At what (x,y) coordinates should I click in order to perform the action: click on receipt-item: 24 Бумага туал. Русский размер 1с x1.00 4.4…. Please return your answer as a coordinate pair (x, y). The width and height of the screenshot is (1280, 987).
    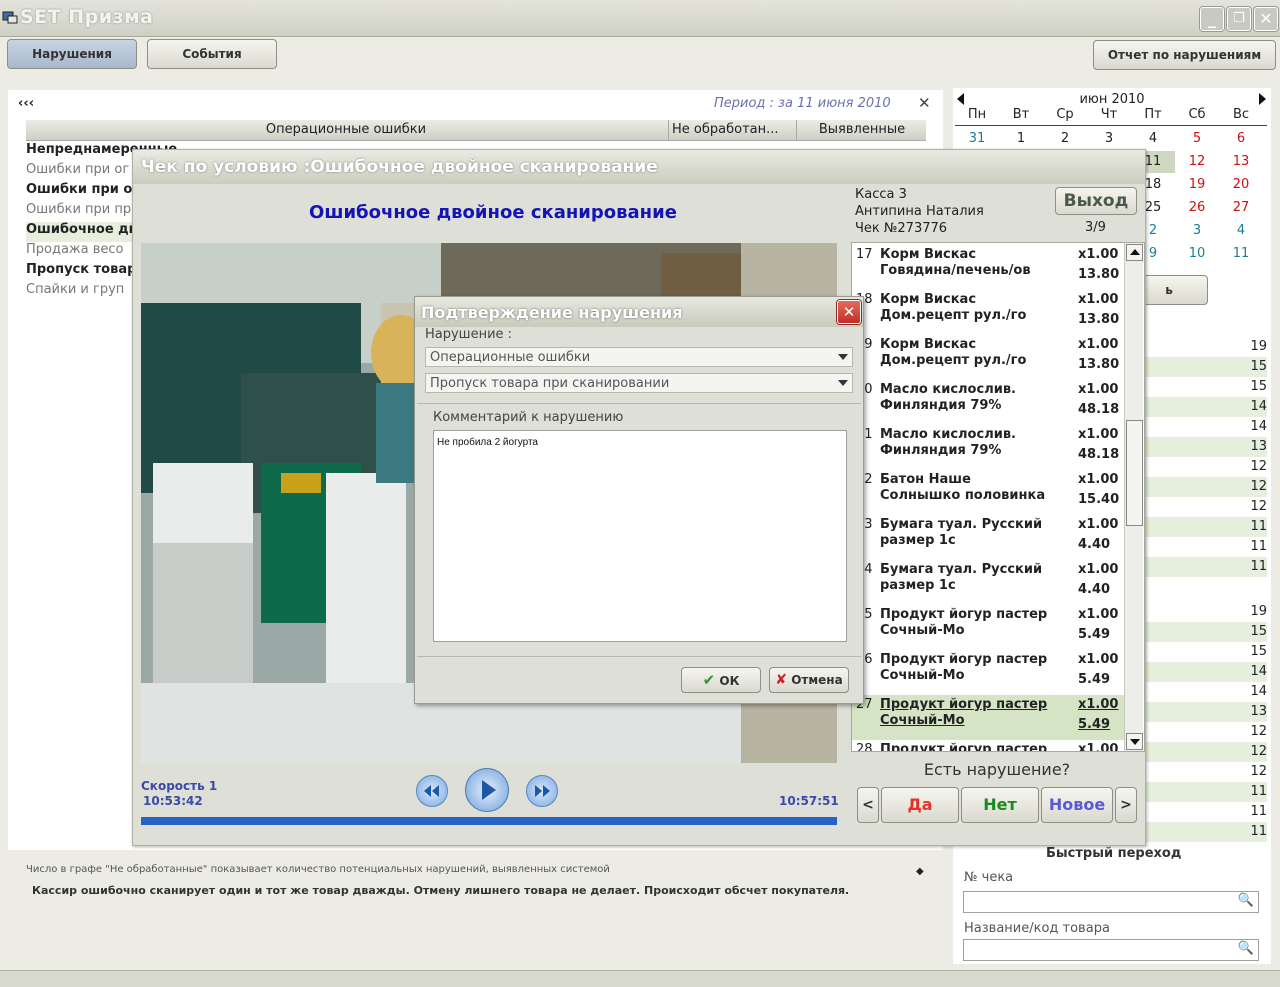
    Looking at the image, I should click on (988, 582).